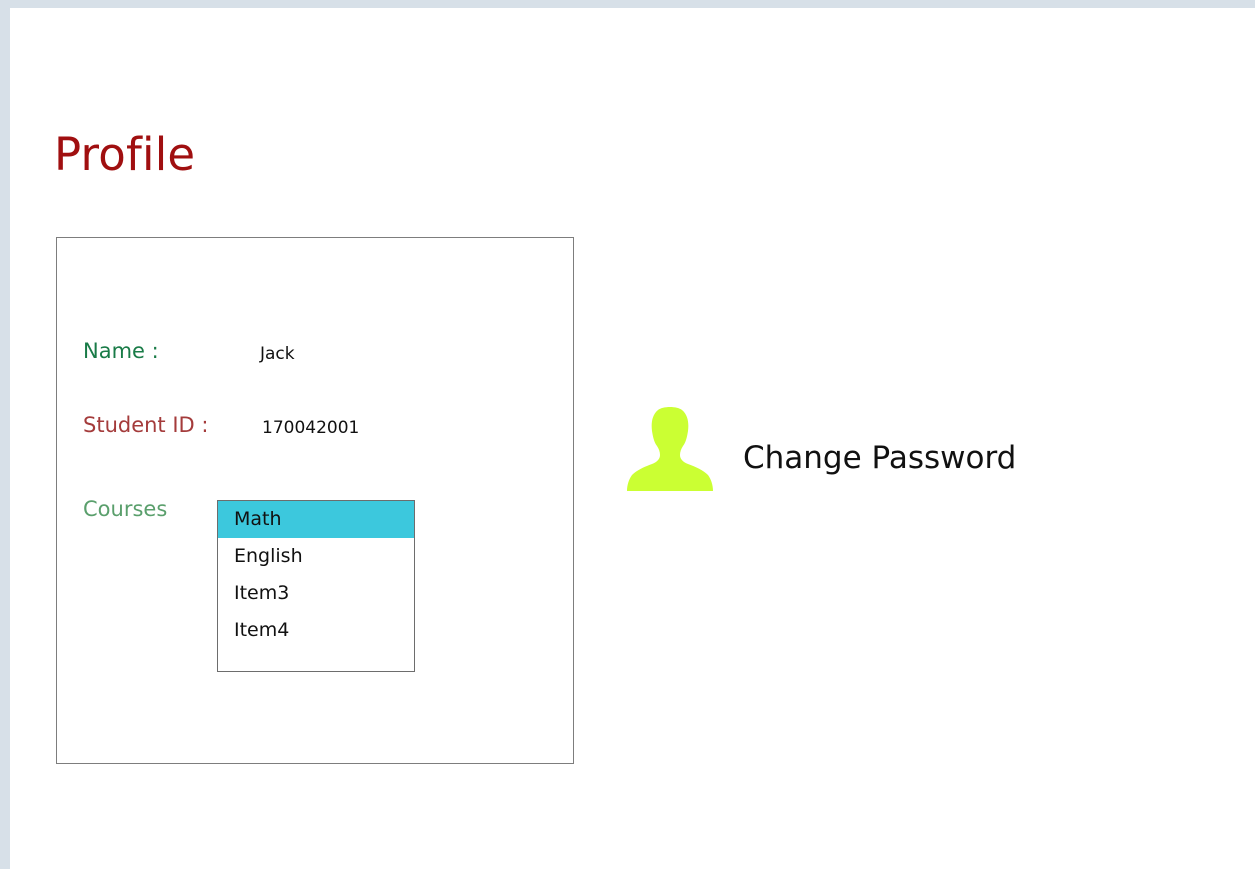  What do you see at coordinates (316, 556) in the screenshot?
I see `course-item-english: English` at bounding box center [316, 556].